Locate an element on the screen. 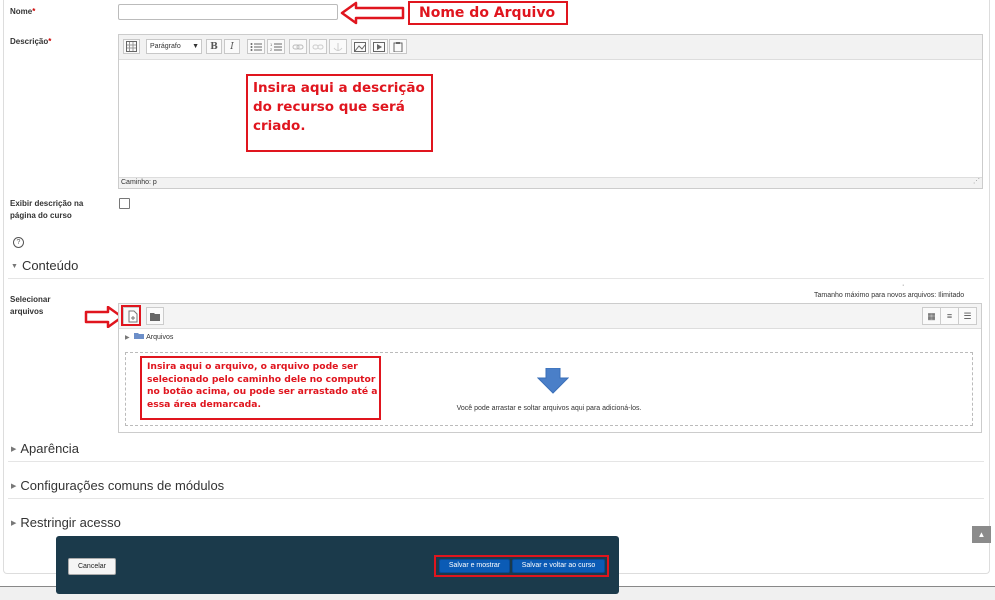  save-and-display-button: Salvar e mostrar is located at coordinates (474, 566).